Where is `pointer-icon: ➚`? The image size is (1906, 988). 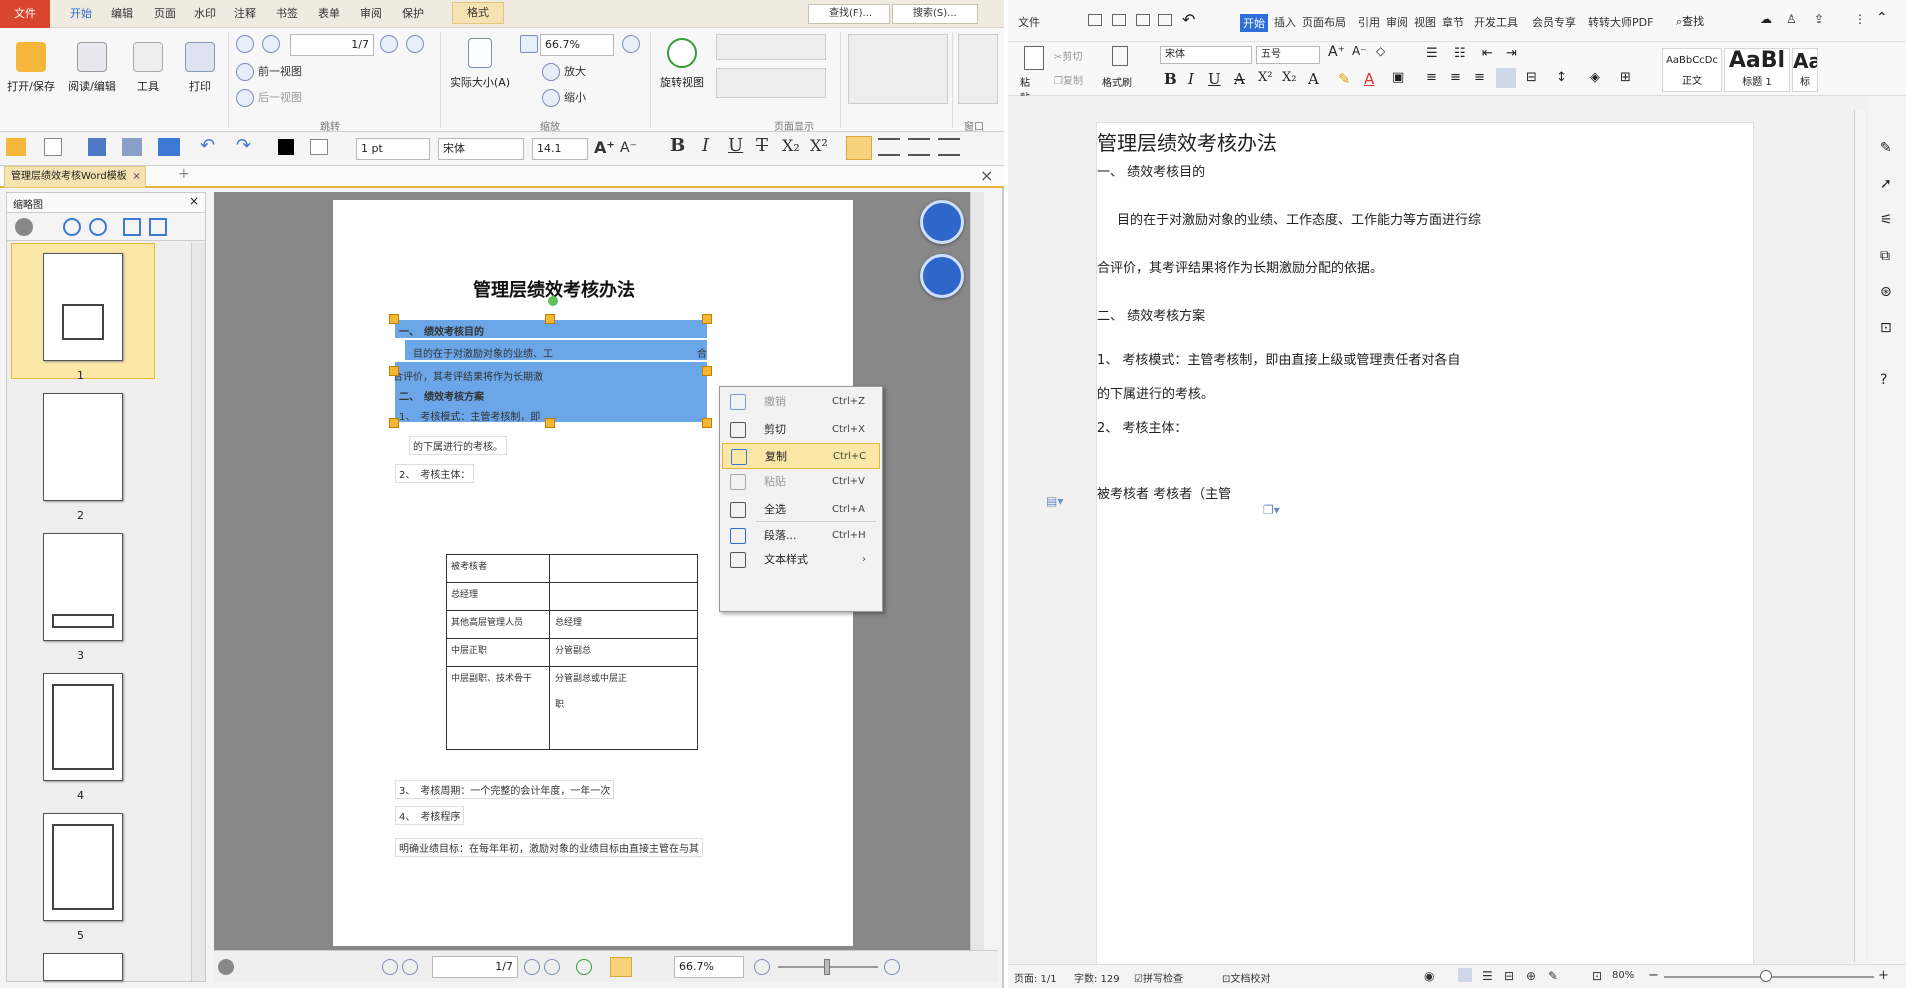 pointer-icon: ➚ is located at coordinates (1886, 184).